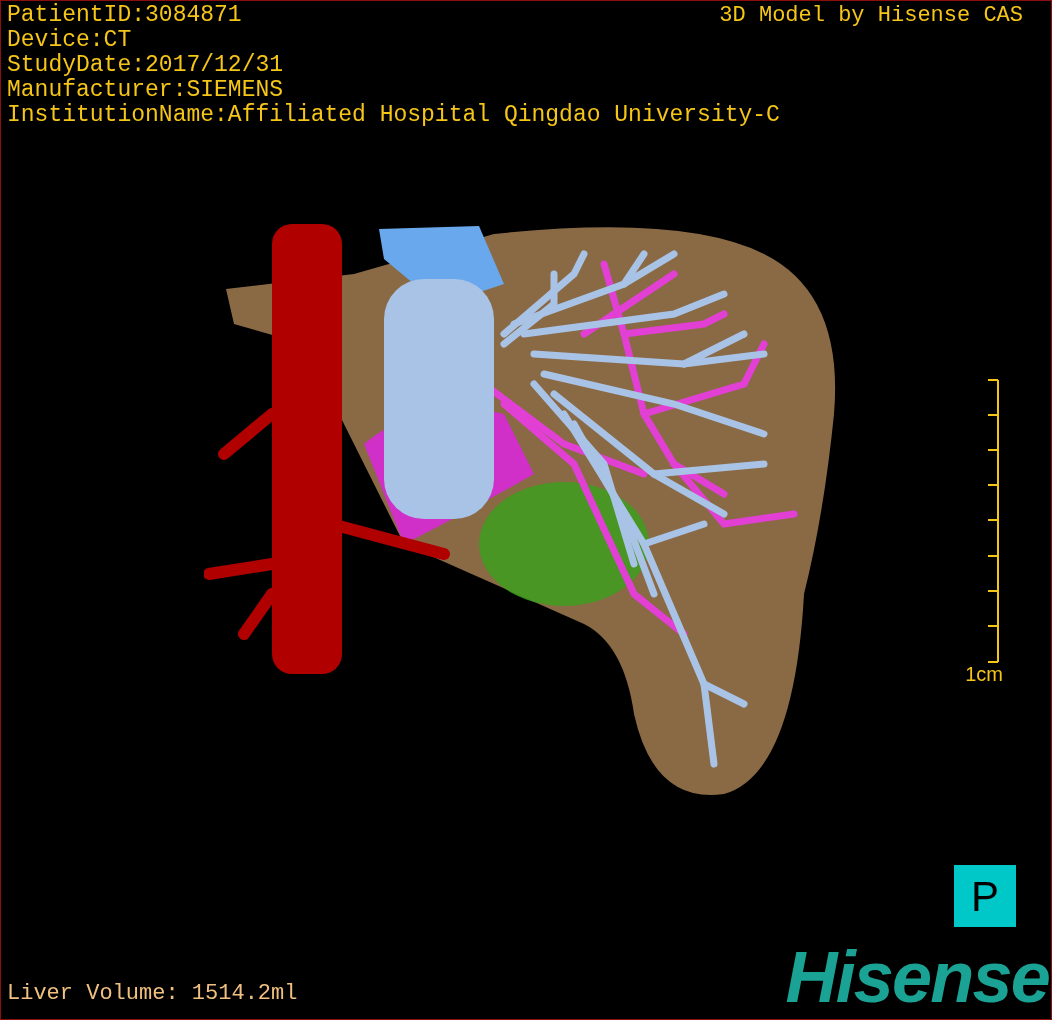 The image size is (1052, 1020). Describe the element at coordinates (394, 115) in the screenshot. I see `patient-info-text: InstitutionName:Affiliated Hospital Qingdao University-C` at that location.